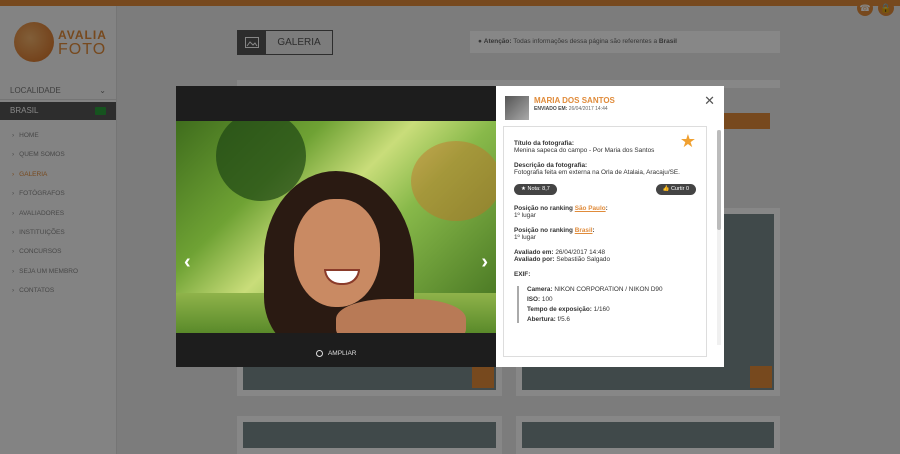 This screenshot has width=900, height=454. Describe the element at coordinates (568, 309) in the screenshot. I see `exif-row: Tempo de exposição: 1/160` at that location.